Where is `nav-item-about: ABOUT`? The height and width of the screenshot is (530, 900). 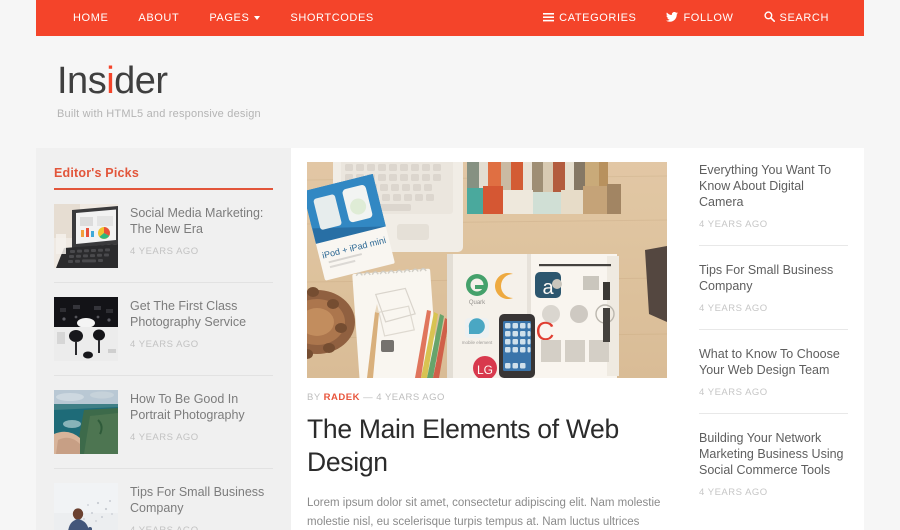 nav-item-about: ABOUT is located at coordinates (158, 18).